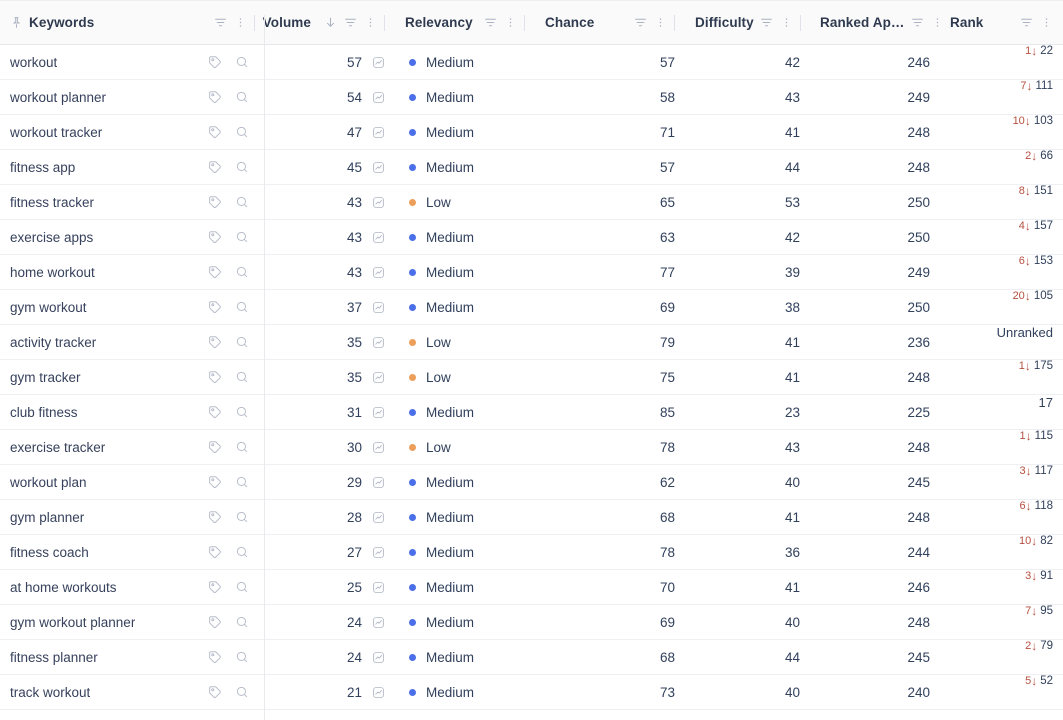 The image size is (1063, 720). Describe the element at coordinates (132, 377) in the screenshot. I see `cell-keyword: gym tracker` at that location.